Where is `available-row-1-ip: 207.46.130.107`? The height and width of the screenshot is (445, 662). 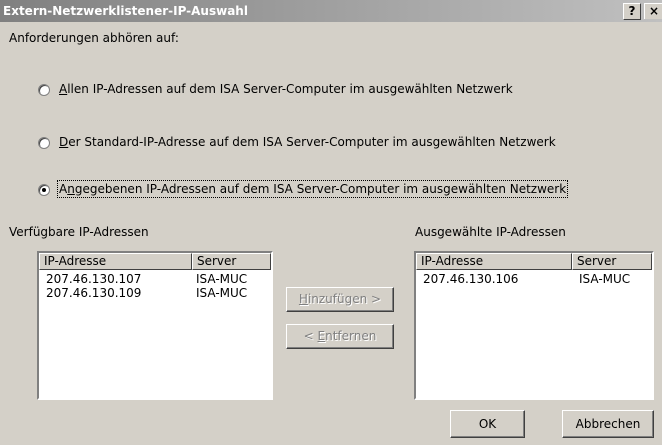 available-row-1-ip: 207.46.130.107 is located at coordinates (94, 279).